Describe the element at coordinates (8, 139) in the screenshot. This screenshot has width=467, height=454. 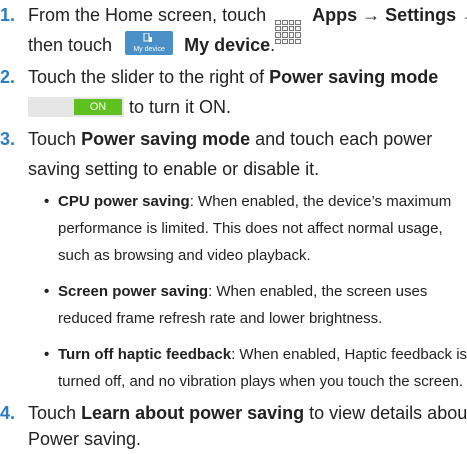
I see `step-number: 3.` at that location.